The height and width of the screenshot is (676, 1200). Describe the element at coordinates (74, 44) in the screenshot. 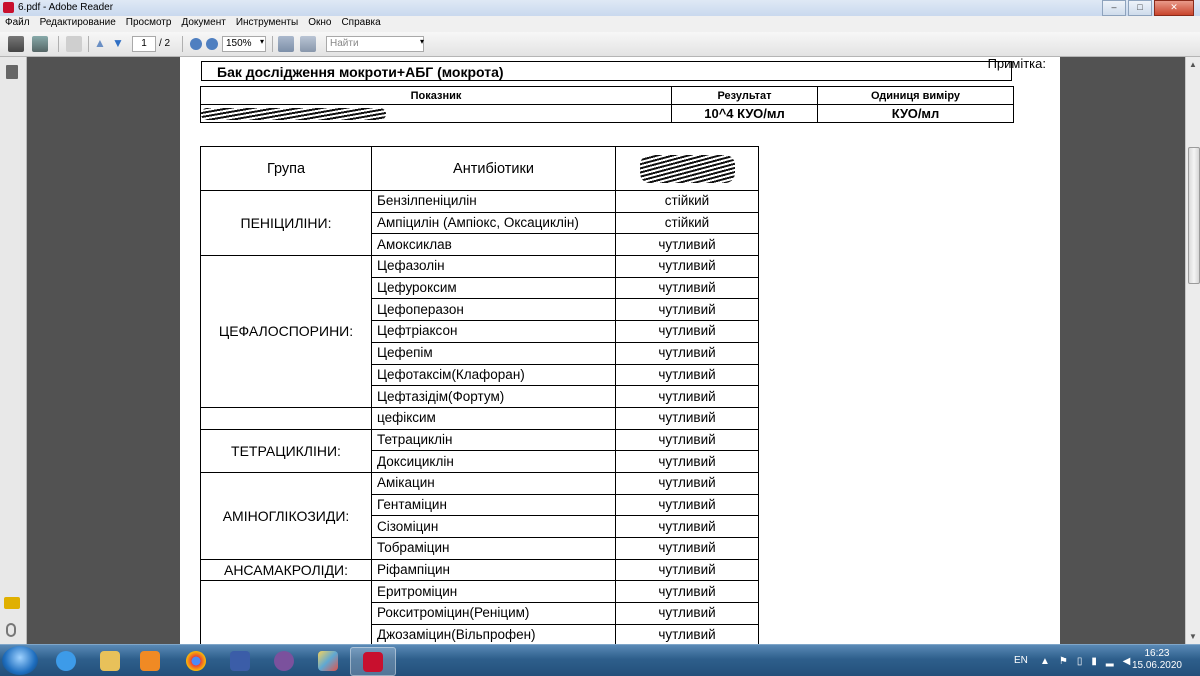

I see `back-icon` at that location.